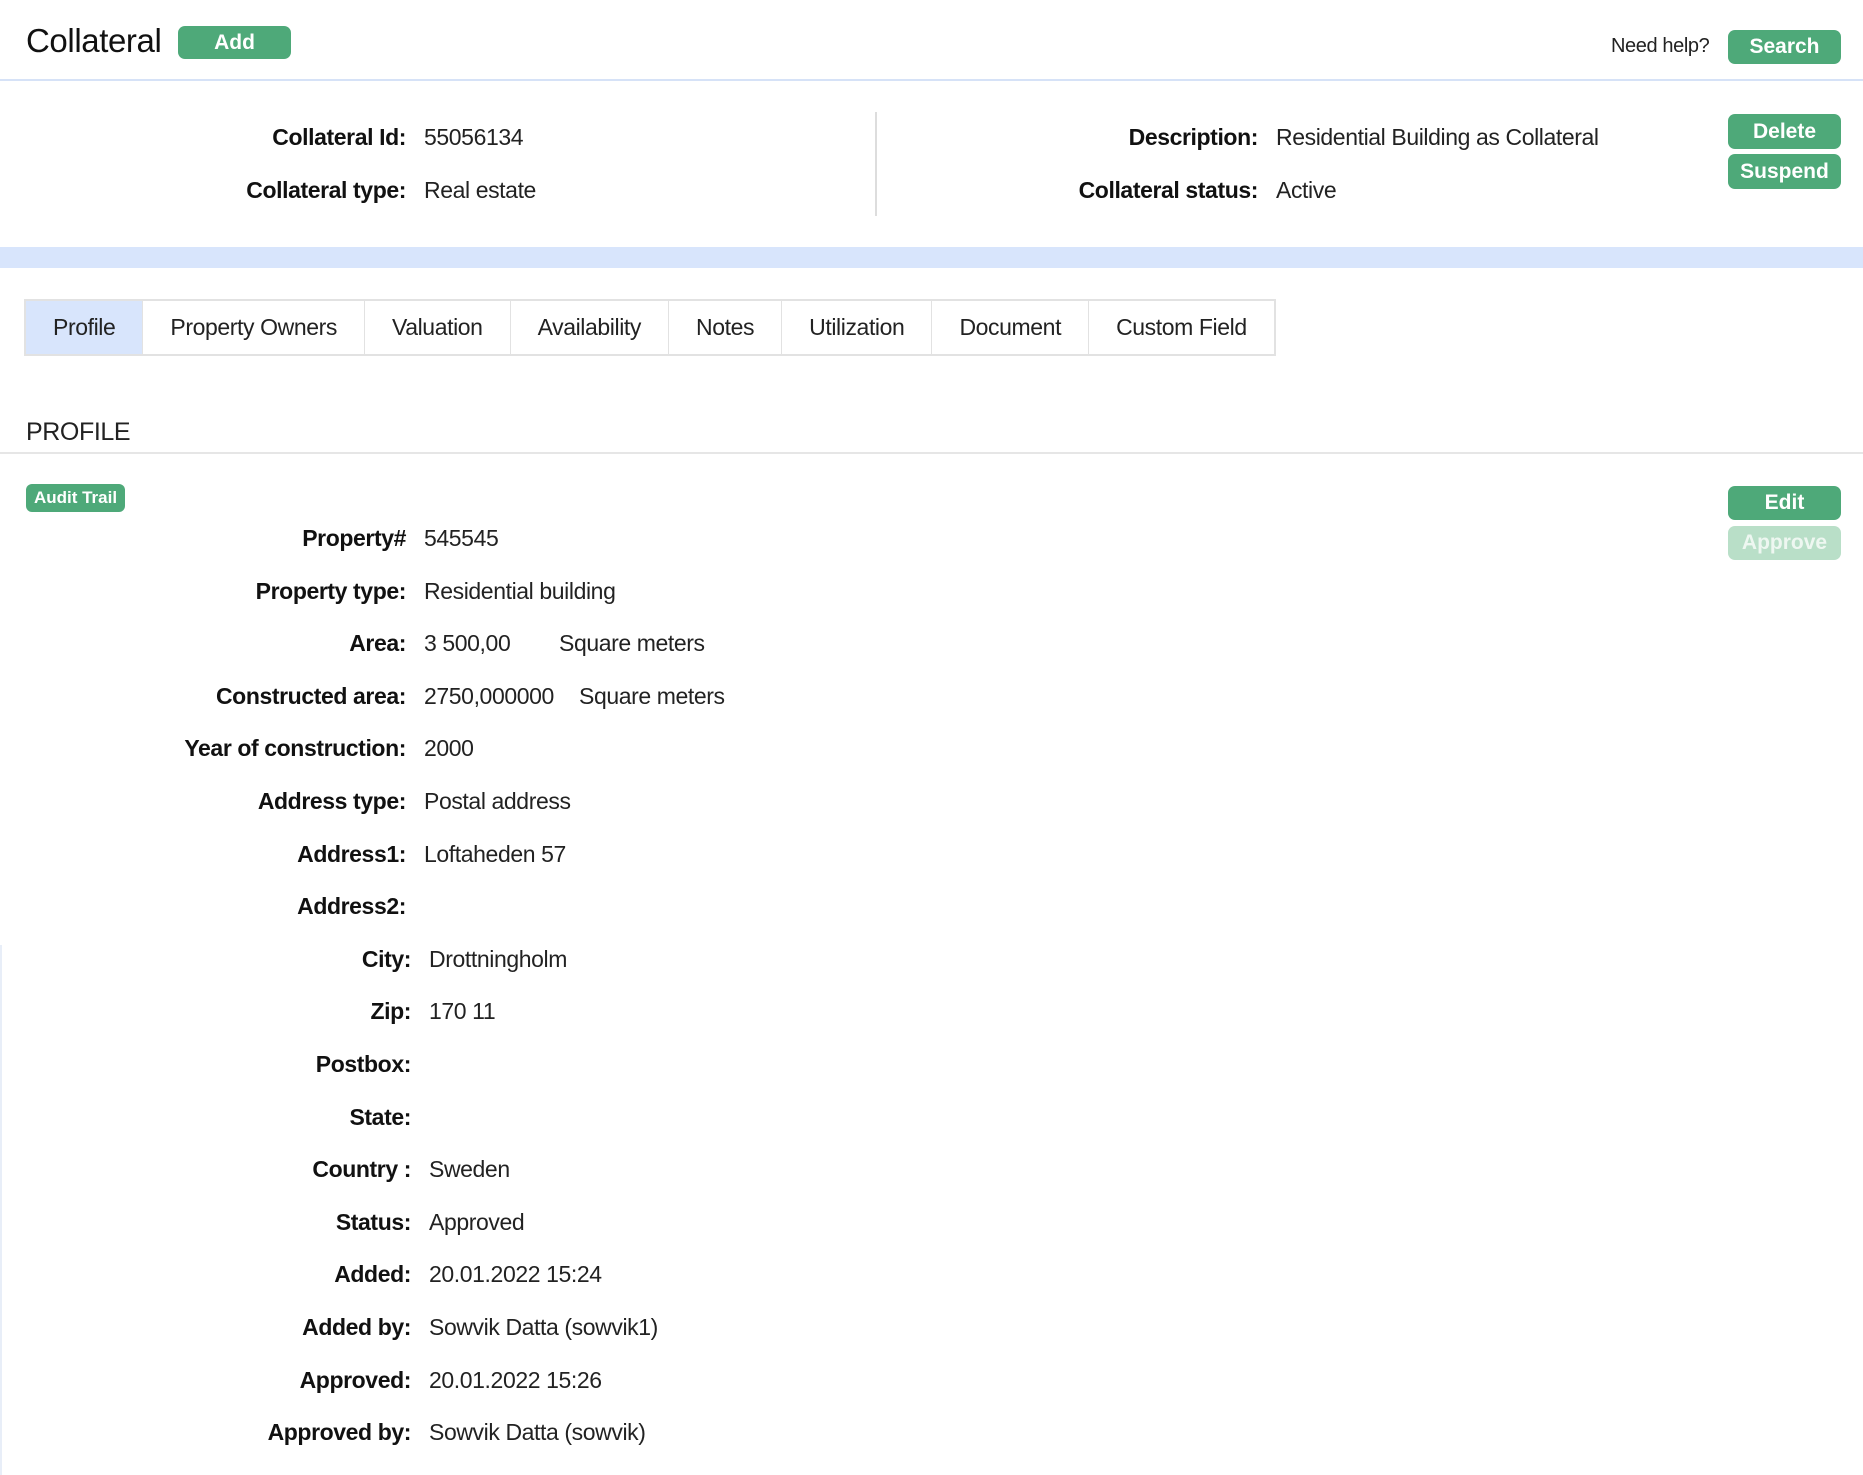 The height and width of the screenshot is (1475, 1863). What do you see at coordinates (1660, 46) in the screenshot?
I see `need-help-link: Need help?` at bounding box center [1660, 46].